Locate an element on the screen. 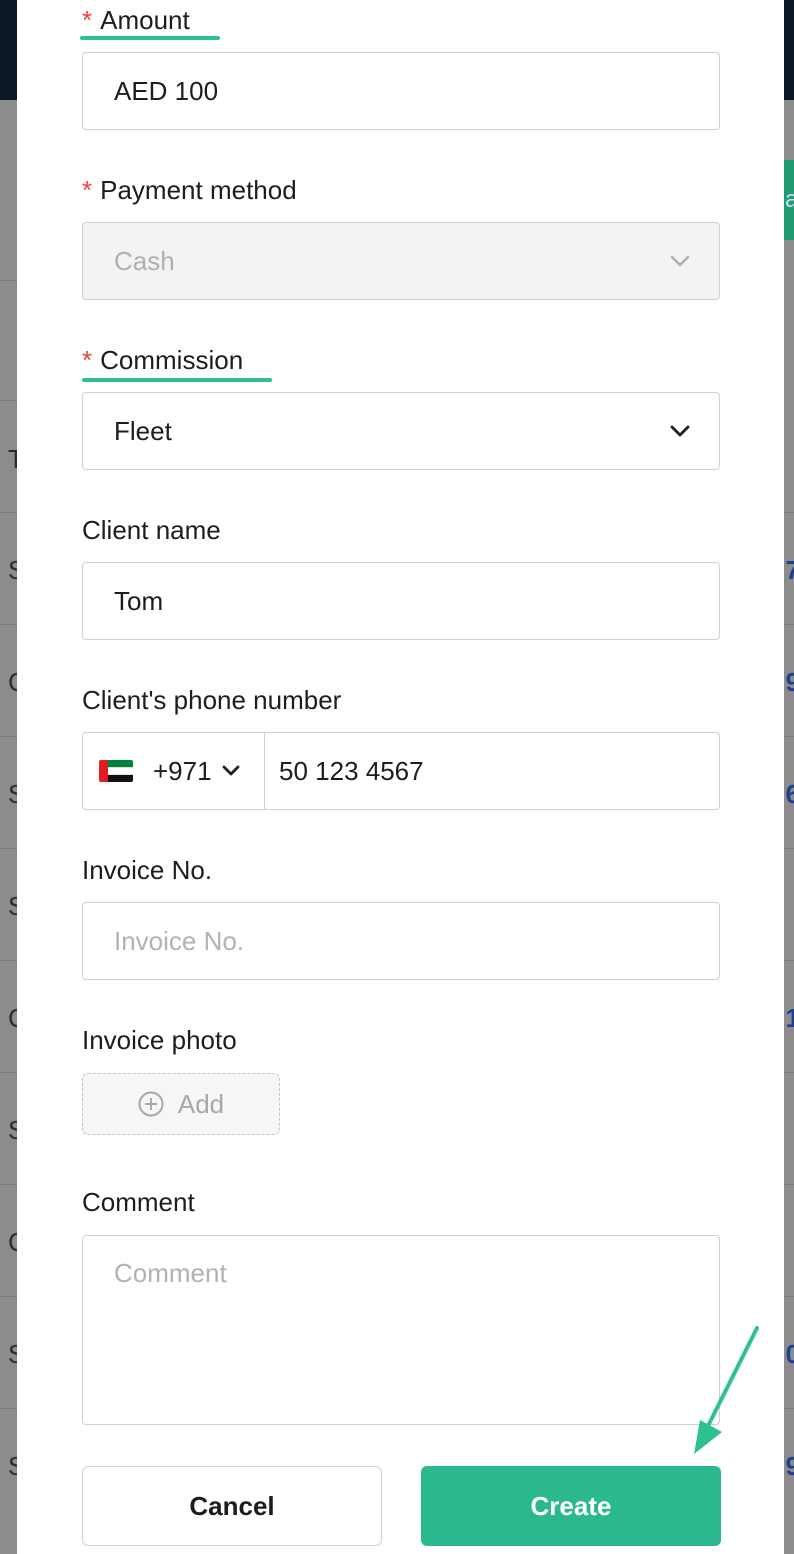 The width and height of the screenshot is (794, 1554). country-code-value: +971 is located at coordinates (182, 770).